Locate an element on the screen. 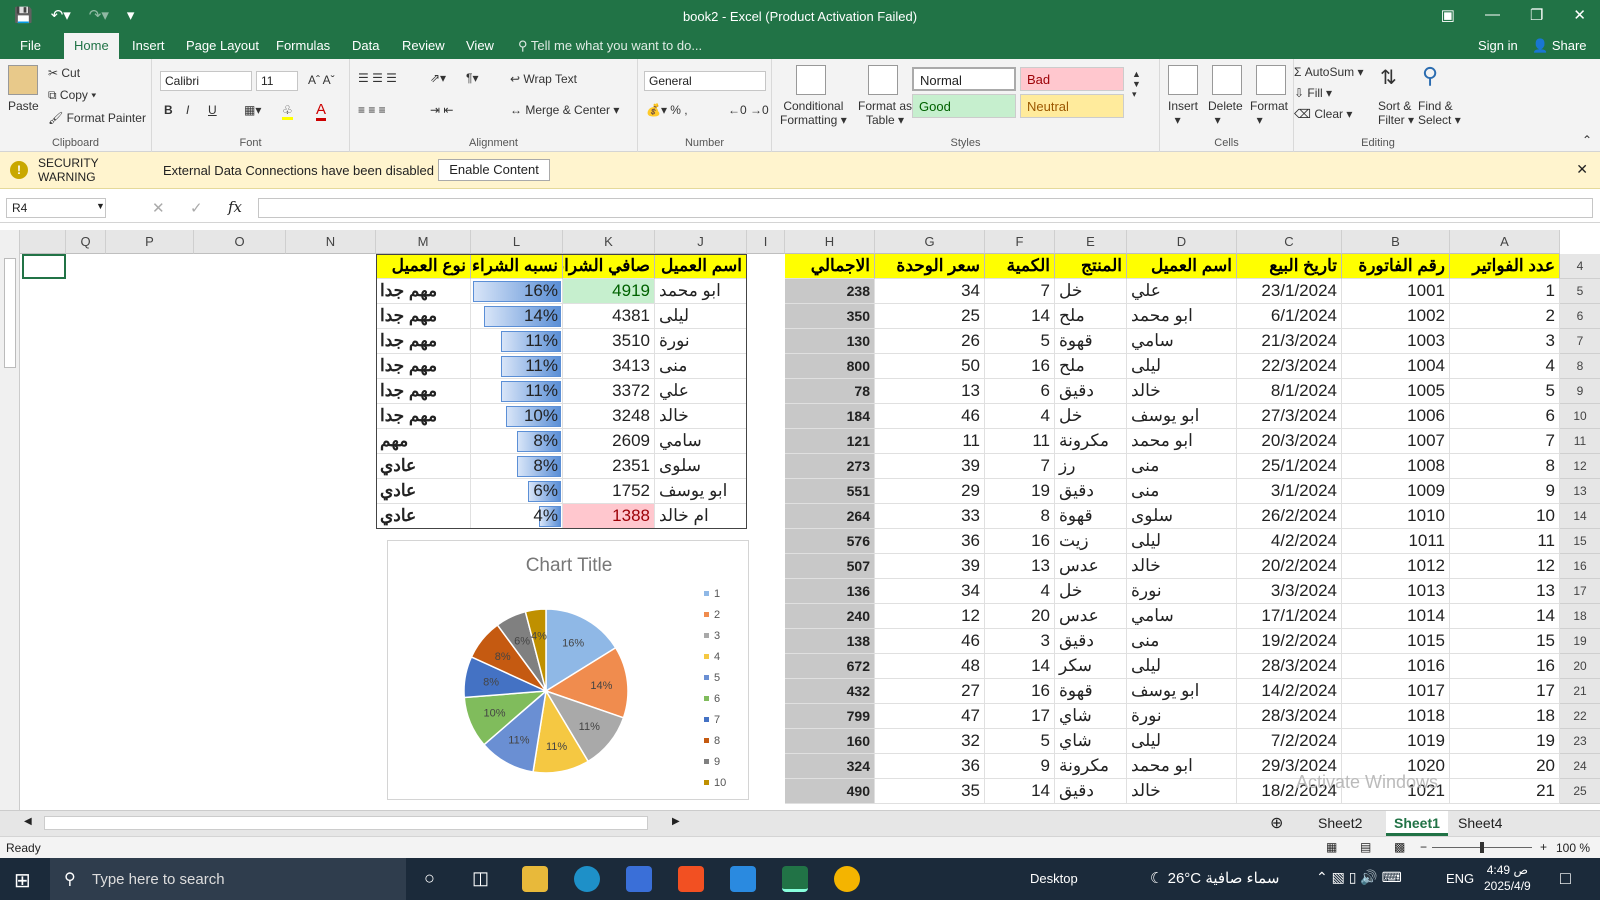 This screenshot has width=1600, height=900. cell-g20: 48 is located at coordinates (930, 666).